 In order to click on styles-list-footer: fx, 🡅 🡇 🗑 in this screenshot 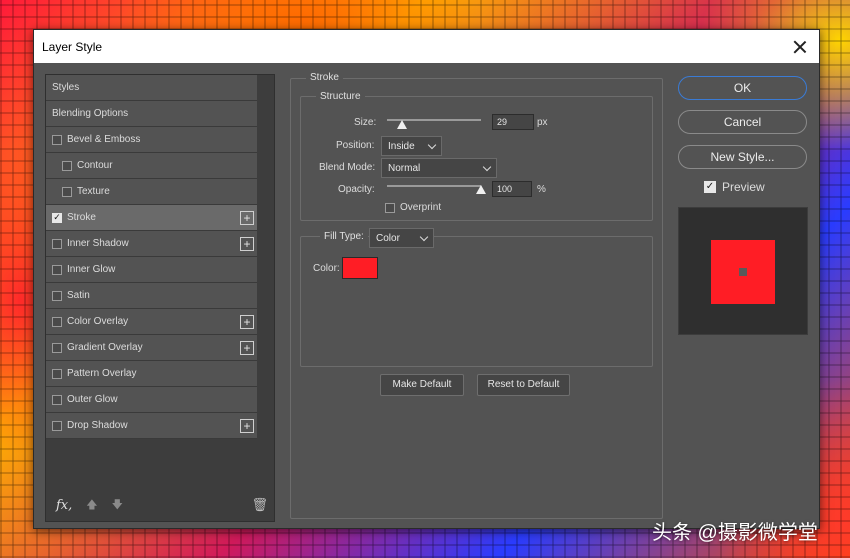, I will do `click(157, 505)`.